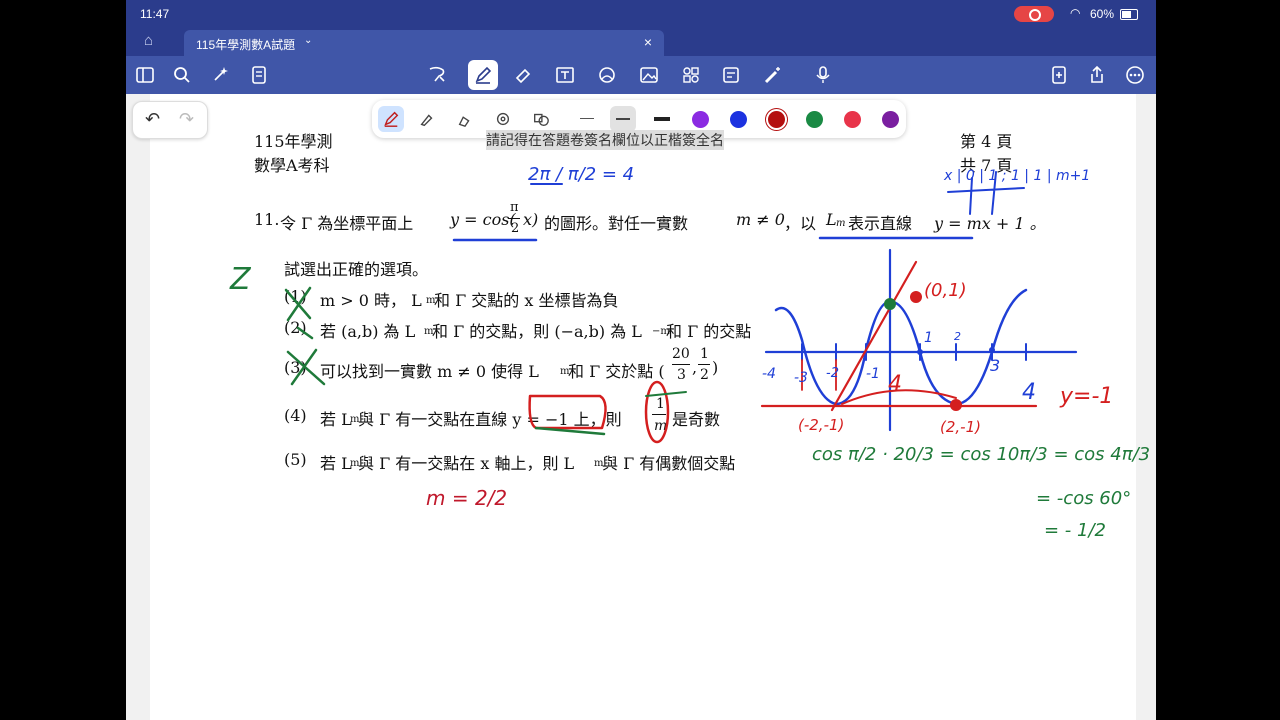 The image size is (1280, 720). What do you see at coordinates (1029, 392) in the screenshot?
I see `label-four-right: 4` at bounding box center [1029, 392].